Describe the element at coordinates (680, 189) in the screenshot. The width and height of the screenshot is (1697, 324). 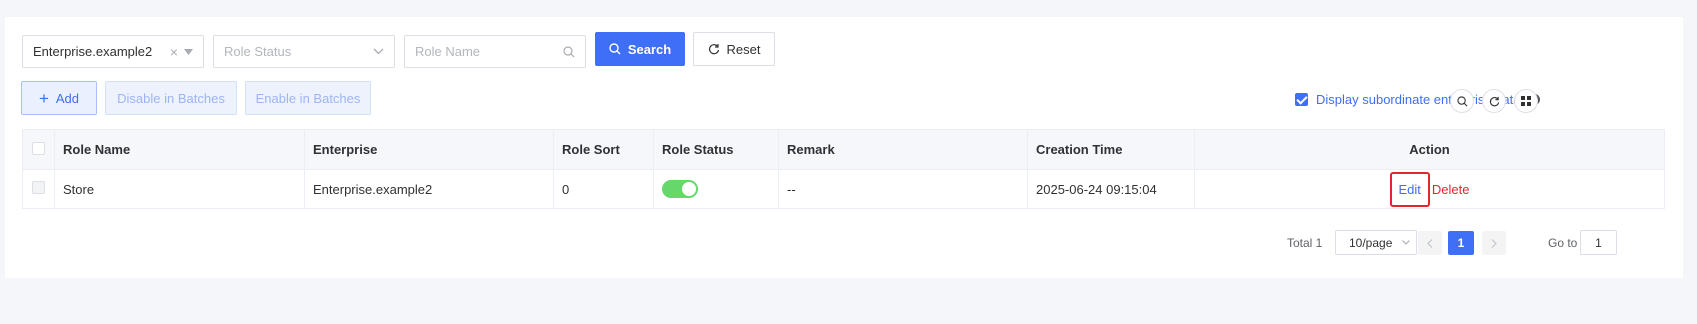
I see `role-status-switch` at that location.